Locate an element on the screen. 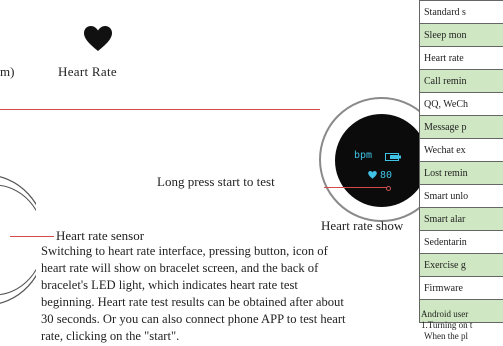  table-row: Exercise g is located at coordinates (461, 265).